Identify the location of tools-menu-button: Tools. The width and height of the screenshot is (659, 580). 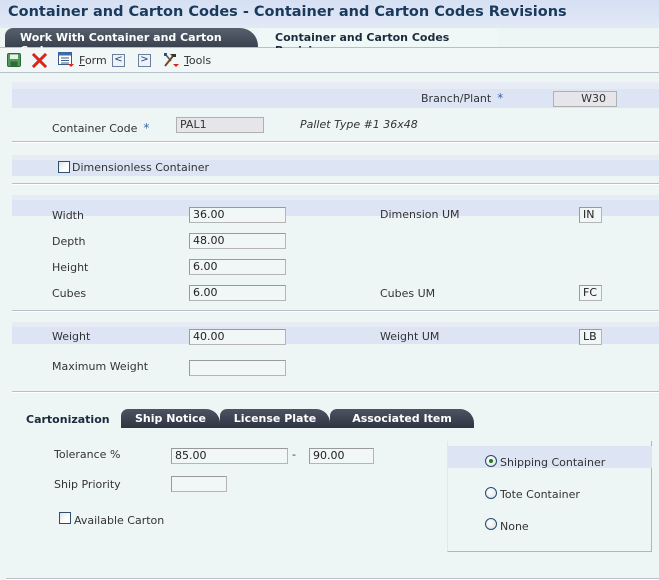
(187, 60).